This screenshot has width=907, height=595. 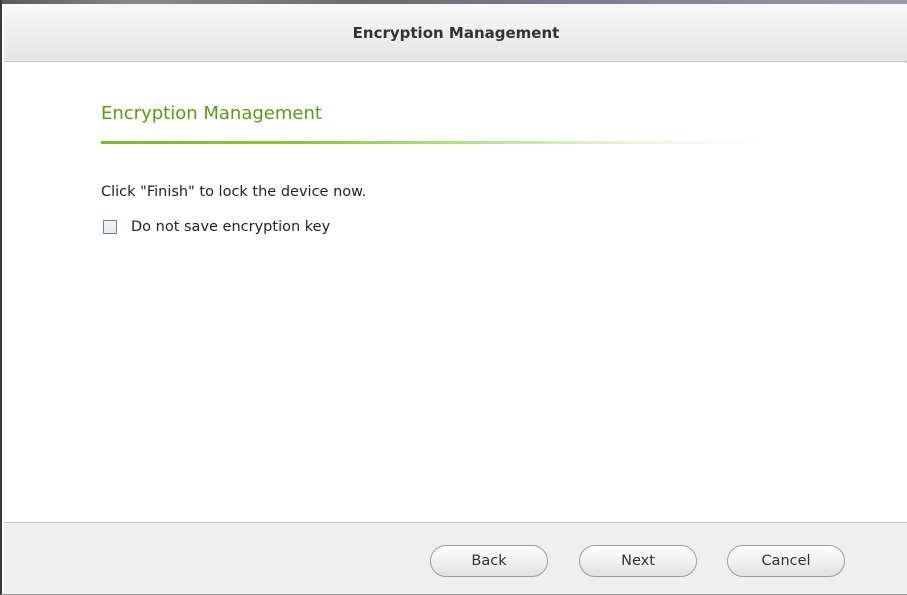 What do you see at coordinates (786, 561) in the screenshot?
I see `cancel-button: Cancel` at bounding box center [786, 561].